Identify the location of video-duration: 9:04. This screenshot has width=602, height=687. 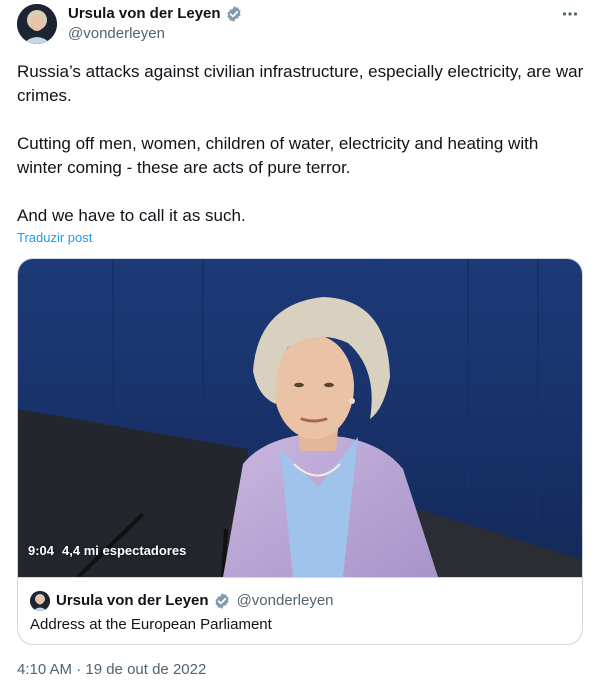
(41, 550).